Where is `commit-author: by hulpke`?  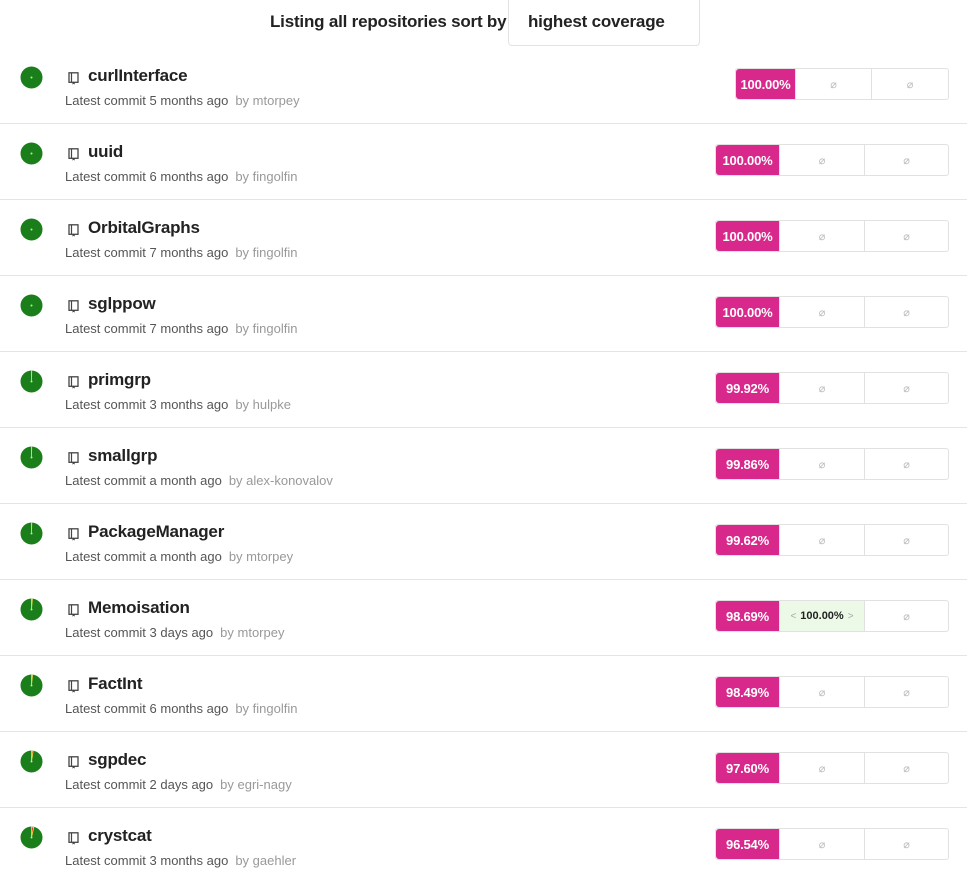 commit-author: by hulpke is located at coordinates (263, 404).